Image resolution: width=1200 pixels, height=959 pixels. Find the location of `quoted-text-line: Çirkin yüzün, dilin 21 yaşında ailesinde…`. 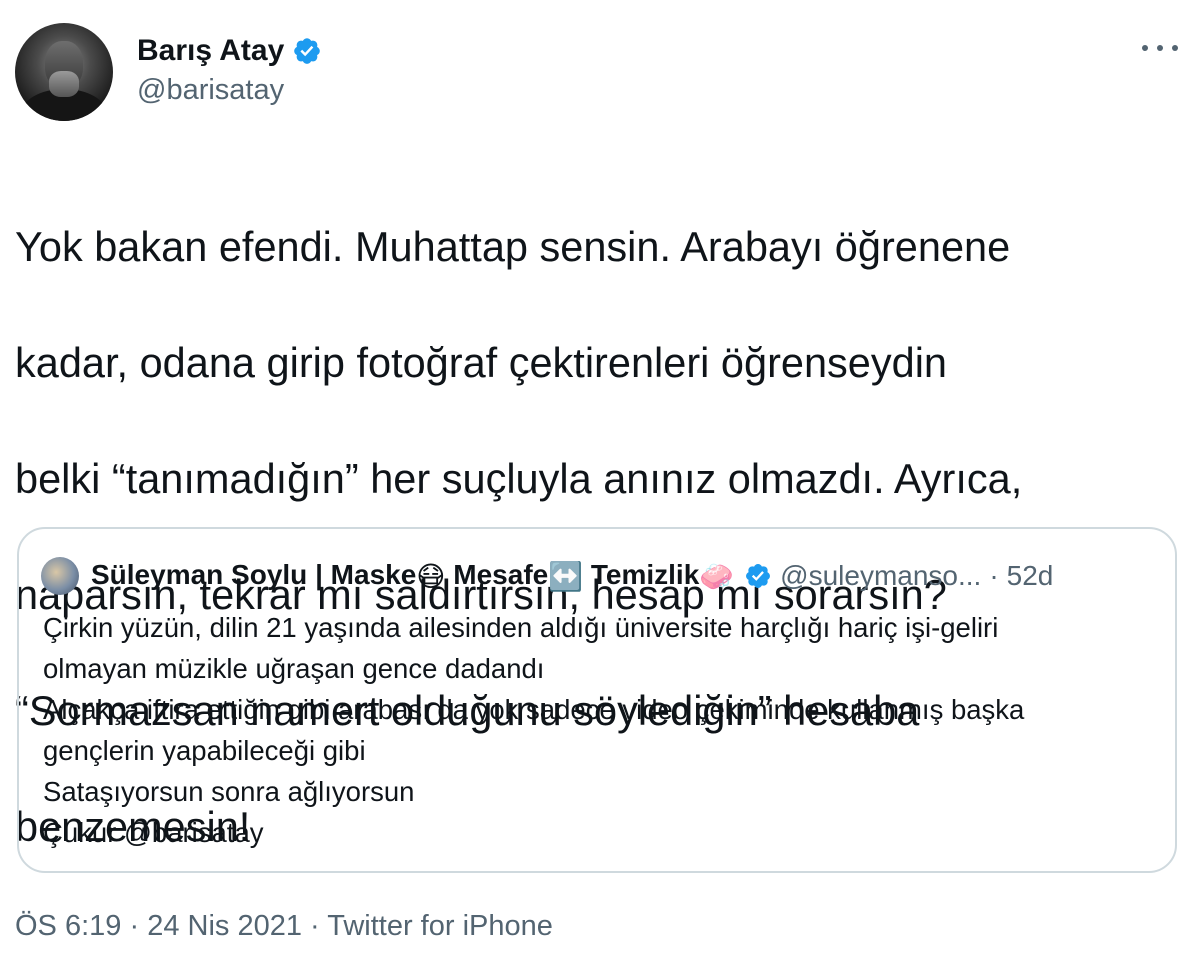

quoted-text-line: Çirkin yüzün, dilin 21 yaşında ailesinde… is located at coordinates (521, 627).